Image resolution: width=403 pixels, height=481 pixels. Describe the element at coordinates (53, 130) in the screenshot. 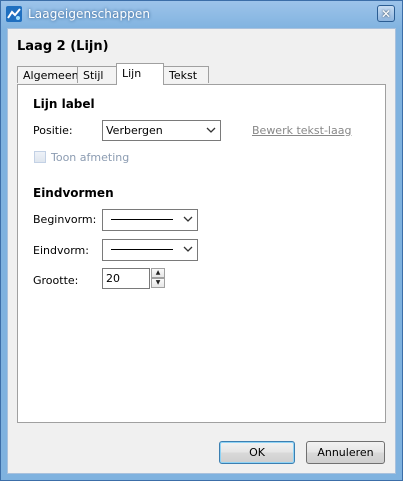

I see `position-label: Positie:` at that location.